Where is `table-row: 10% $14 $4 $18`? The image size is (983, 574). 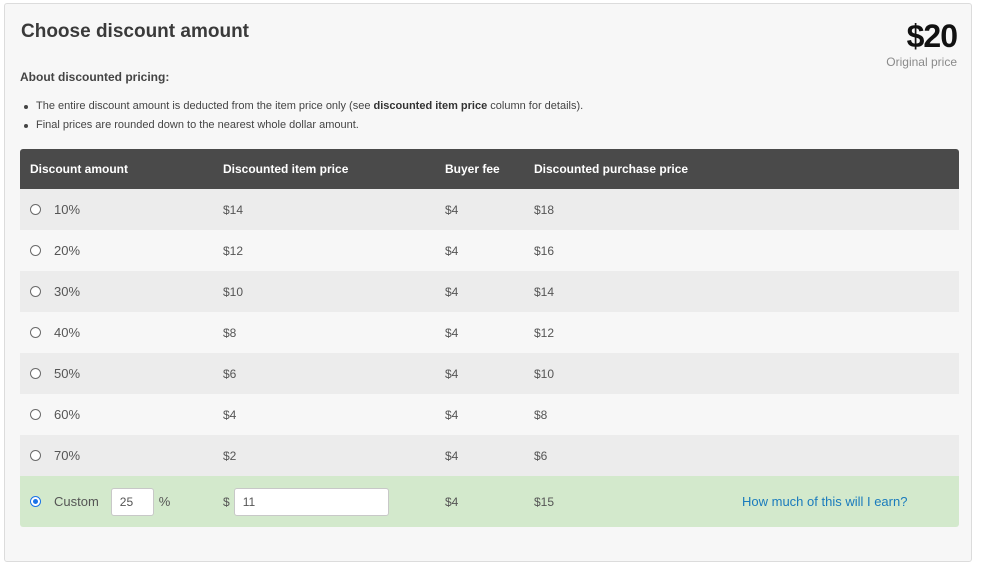
table-row: 10% $14 $4 $18 is located at coordinates (489, 209).